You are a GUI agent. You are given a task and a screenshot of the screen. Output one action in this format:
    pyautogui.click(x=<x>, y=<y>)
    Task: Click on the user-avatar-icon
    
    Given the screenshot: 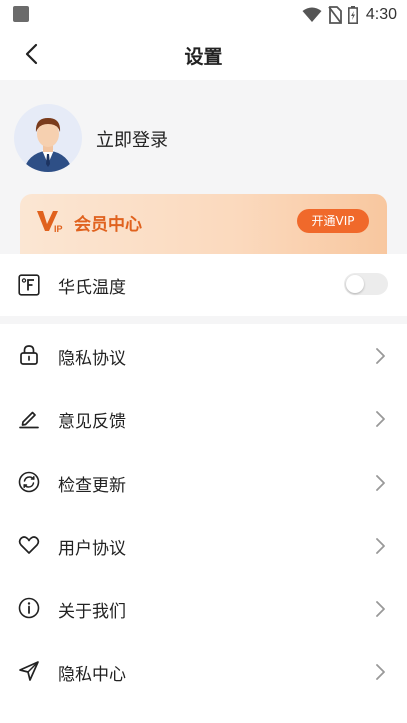 What is the action you would take?
    pyautogui.click(x=48, y=145)
    